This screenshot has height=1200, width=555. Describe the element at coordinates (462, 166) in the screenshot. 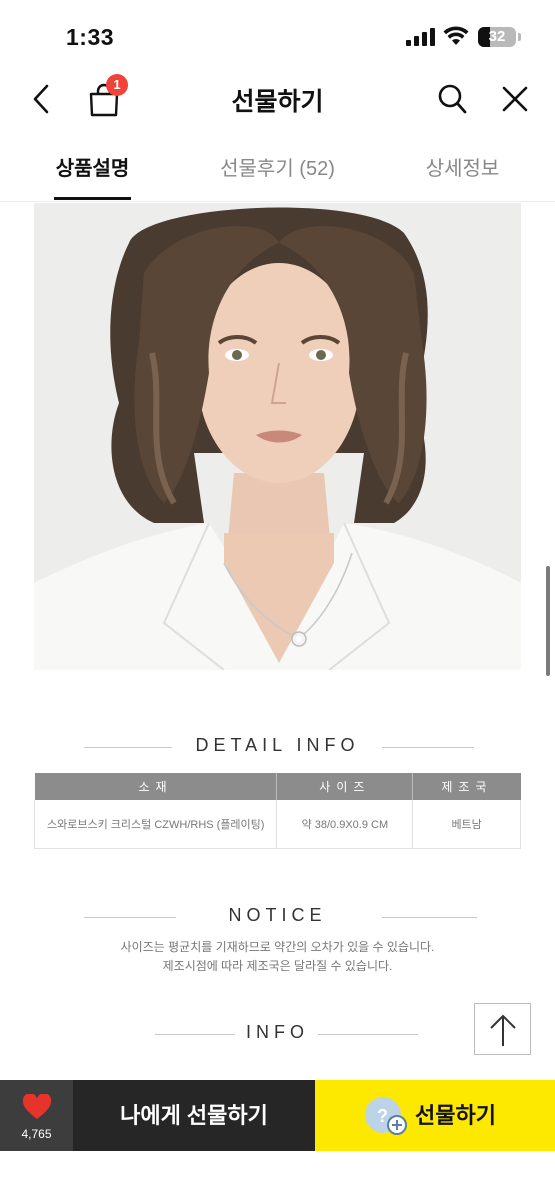

I see `tab-details: 상세정보` at that location.